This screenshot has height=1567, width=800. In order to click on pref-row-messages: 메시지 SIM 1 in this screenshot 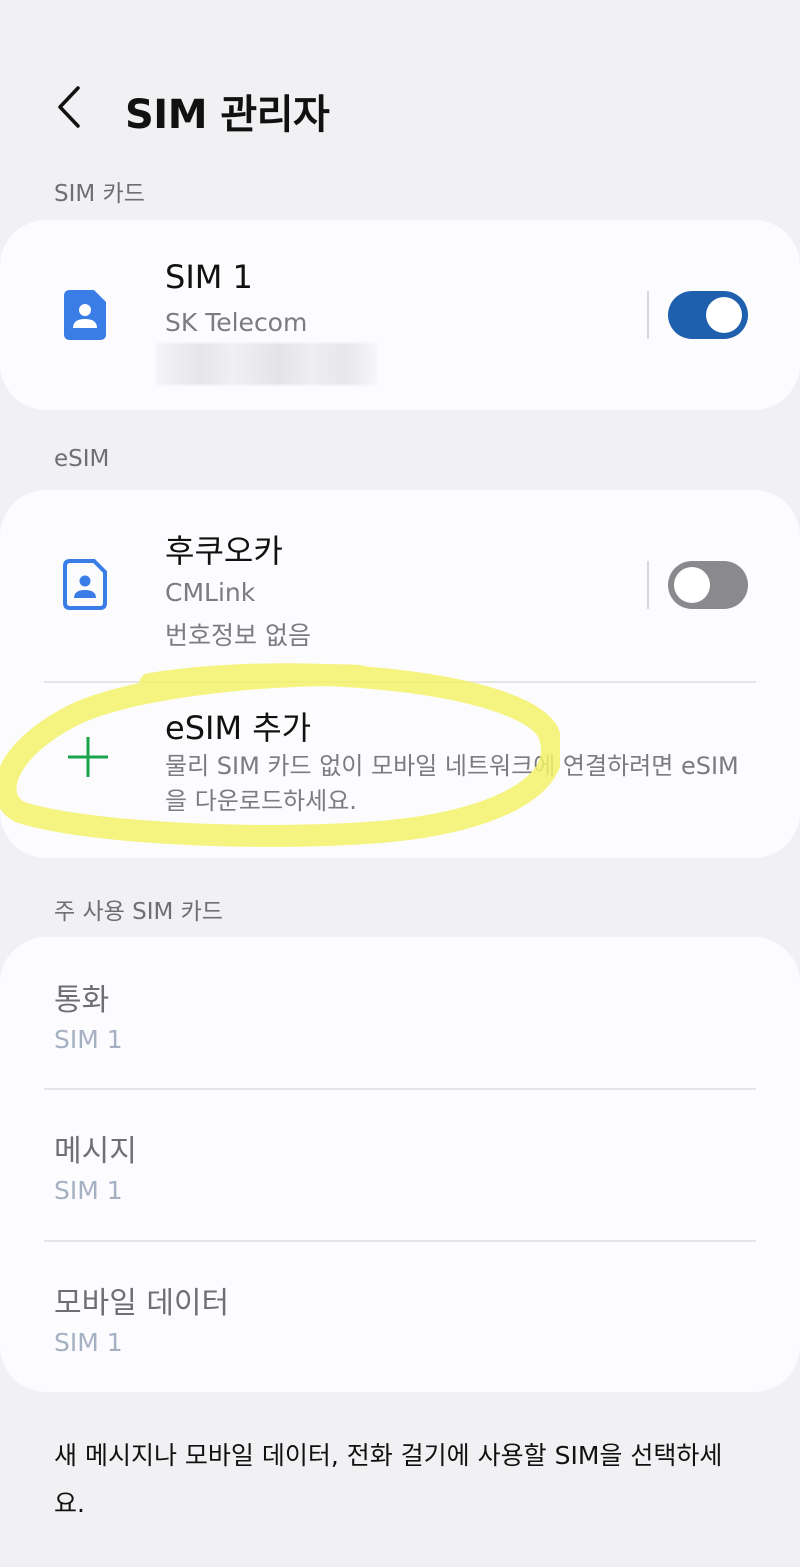, I will do `click(400, 1165)`.